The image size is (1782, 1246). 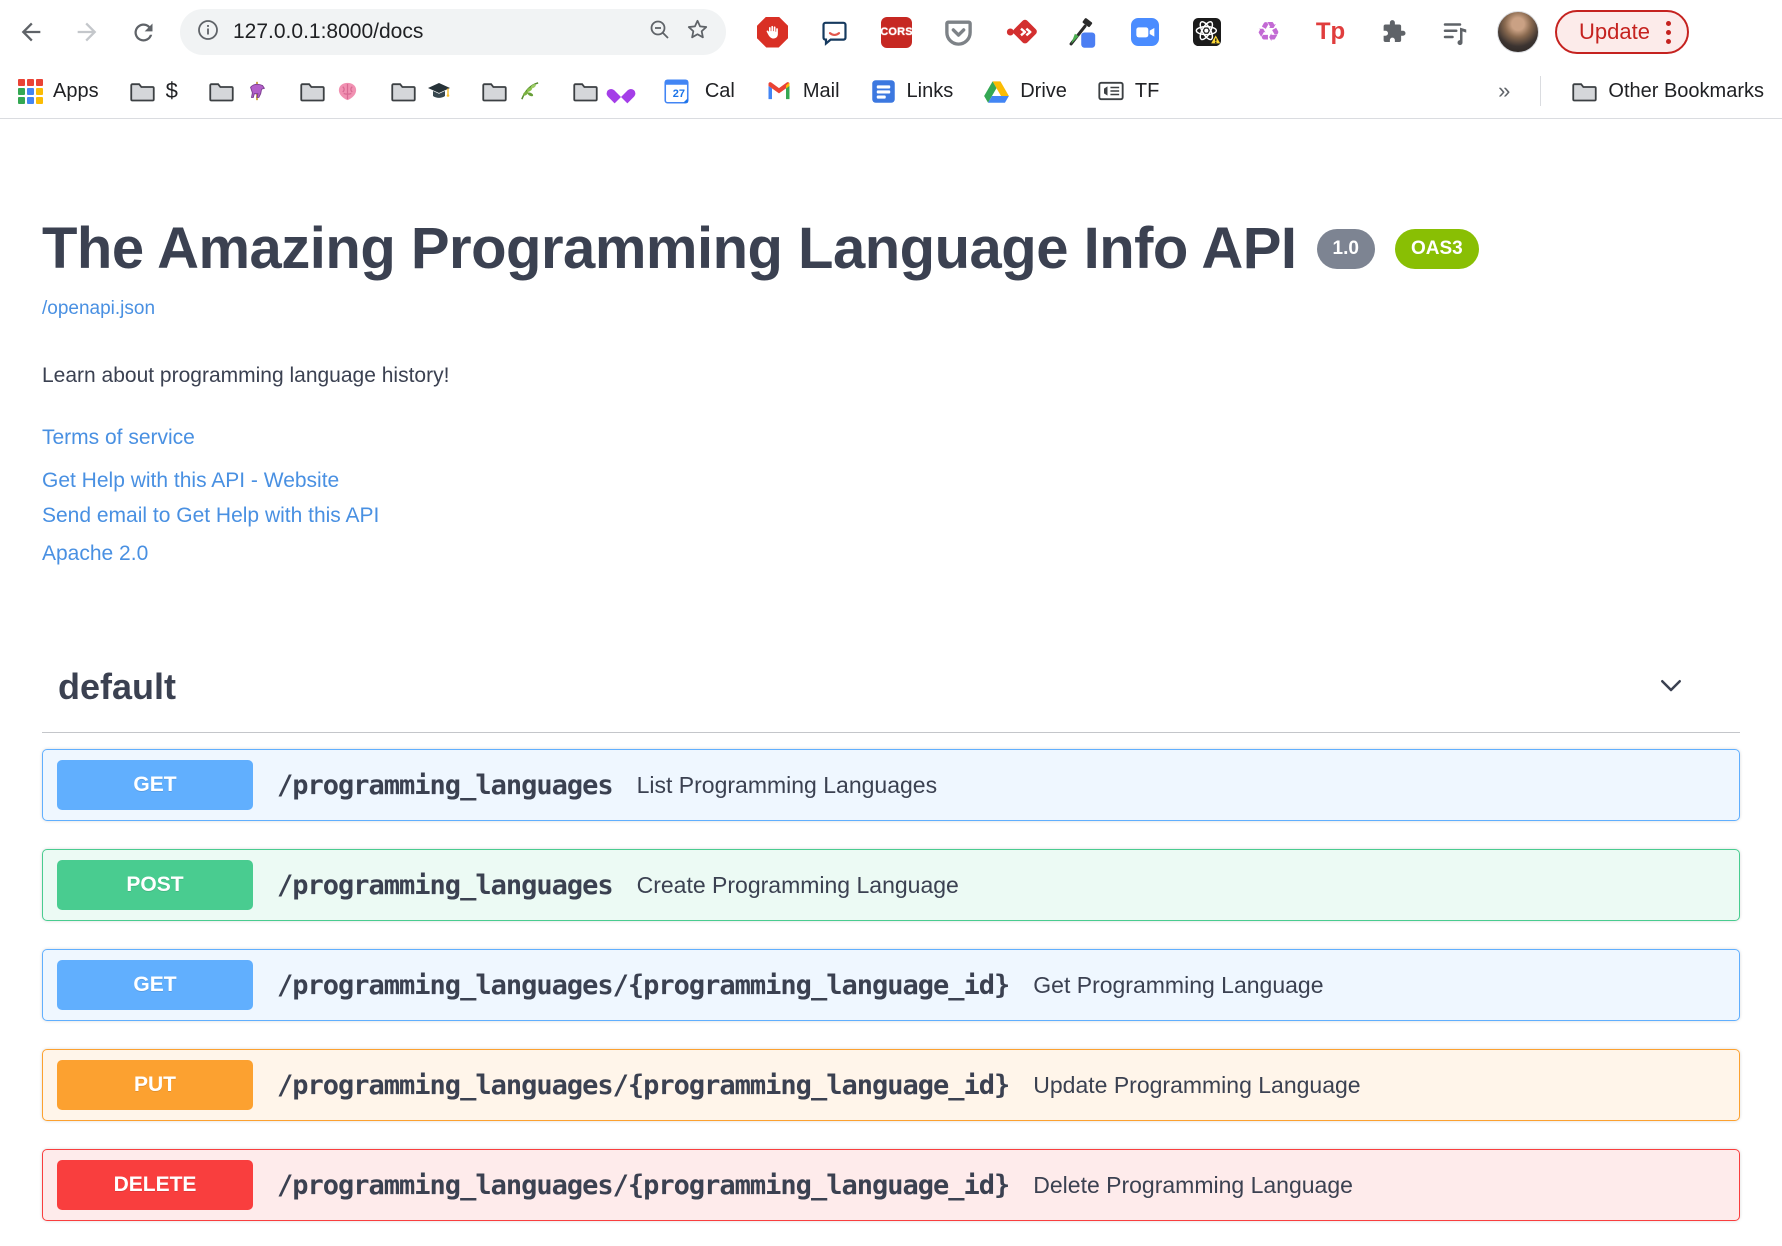 What do you see at coordinates (1197, 1084) in the screenshot?
I see `endpoint-summary: Update Programming Language` at bounding box center [1197, 1084].